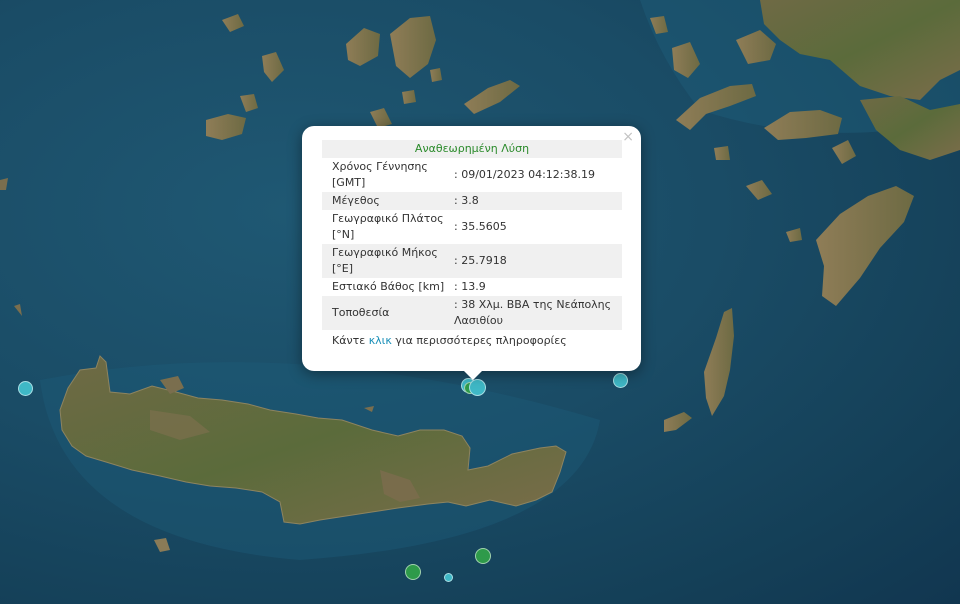 The width and height of the screenshot is (960, 604). I want to click on row-label-location: Τοποθεσία, so click(387, 313).